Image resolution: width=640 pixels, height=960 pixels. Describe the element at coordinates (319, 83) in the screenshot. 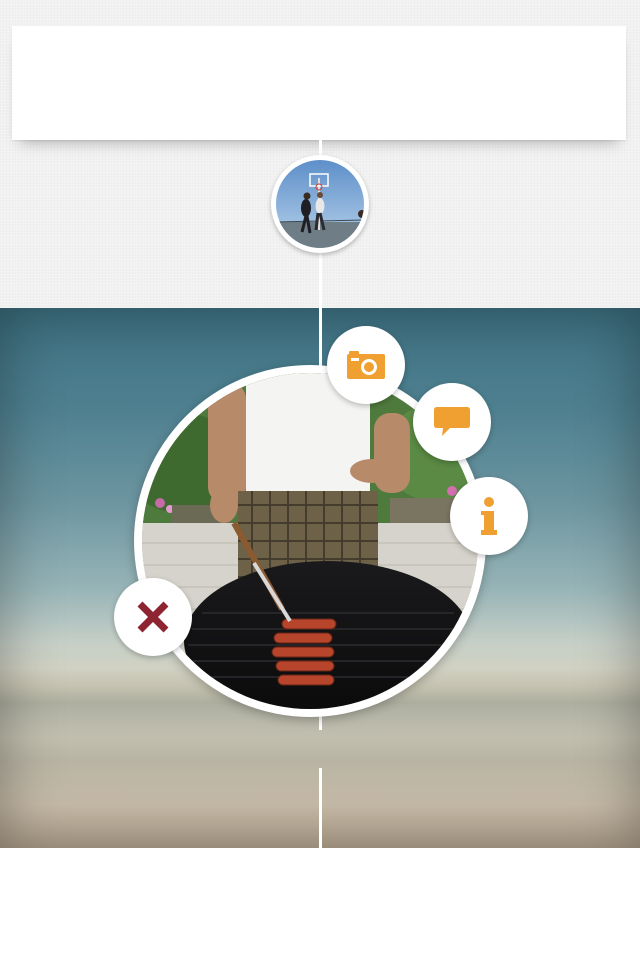

I see `header-card` at that location.